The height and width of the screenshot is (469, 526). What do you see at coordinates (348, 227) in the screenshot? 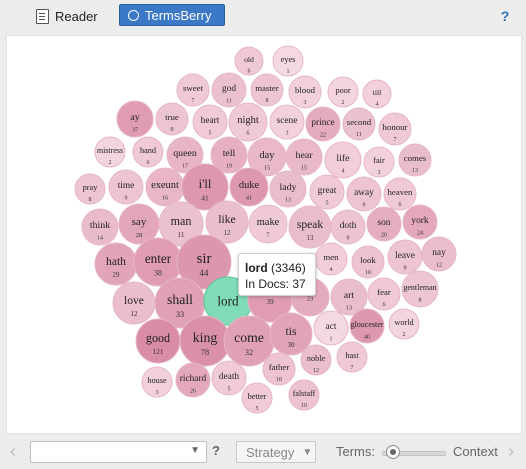
I see `bubble-doth: doth 9` at bounding box center [348, 227].